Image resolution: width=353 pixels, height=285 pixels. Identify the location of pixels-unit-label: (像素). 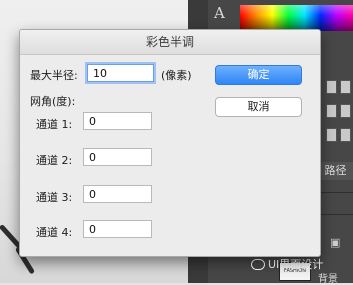
(176, 75).